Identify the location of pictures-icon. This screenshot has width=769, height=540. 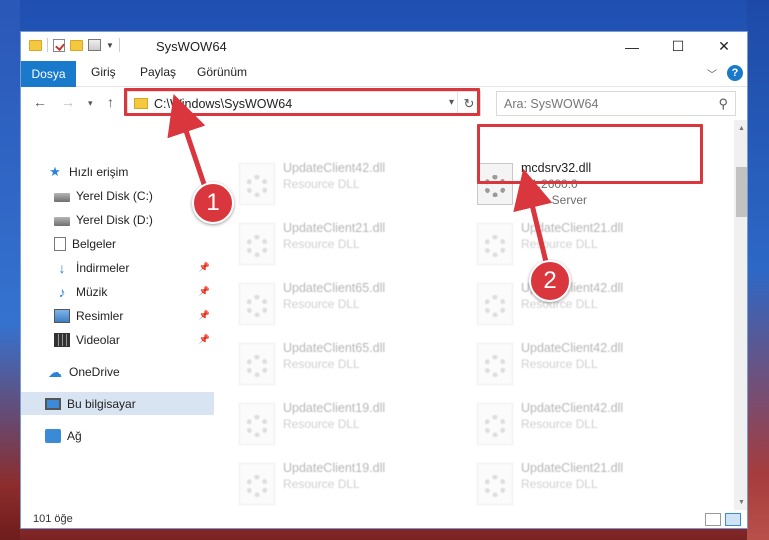
(62, 315).